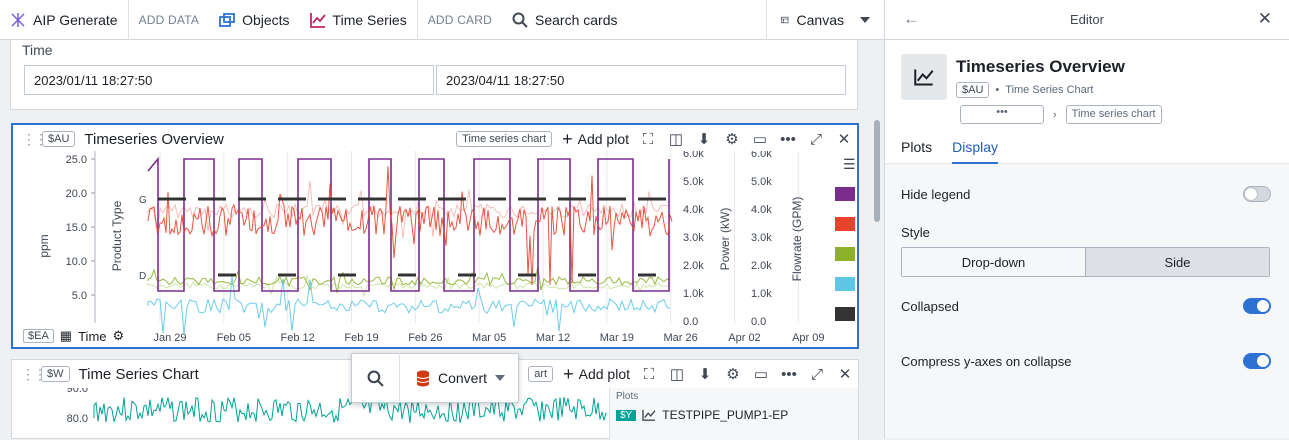  I want to click on convert-button: Convert, so click(453, 378).